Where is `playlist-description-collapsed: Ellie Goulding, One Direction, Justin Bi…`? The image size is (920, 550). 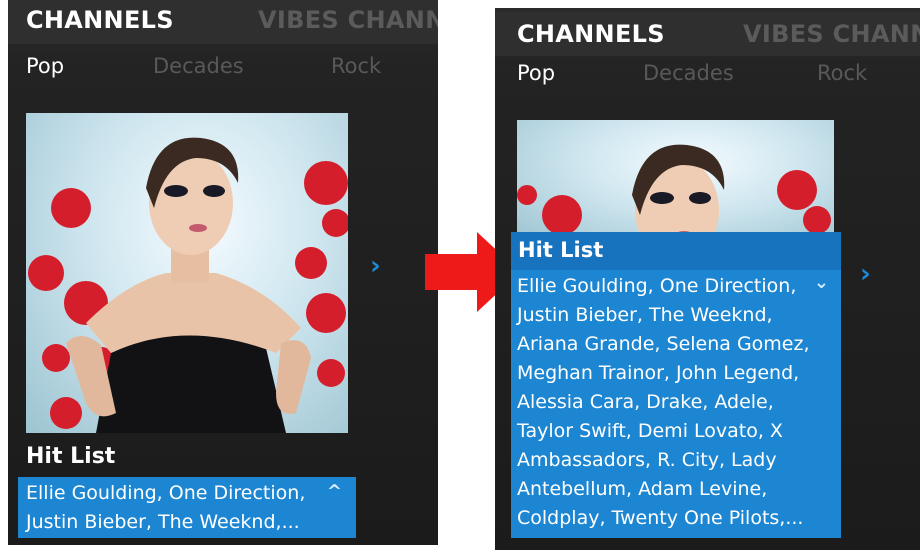 playlist-description-collapsed: Ellie Goulding, One Direction, Justin Bi… is located at coordinates (187, 507).